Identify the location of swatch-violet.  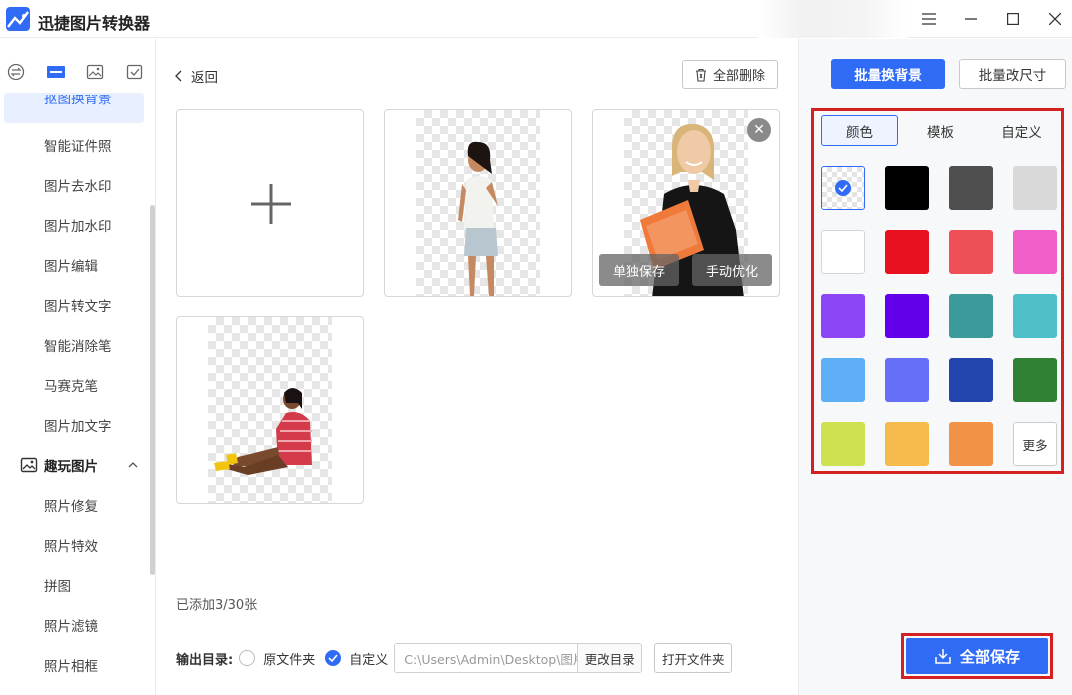
(907, 316).